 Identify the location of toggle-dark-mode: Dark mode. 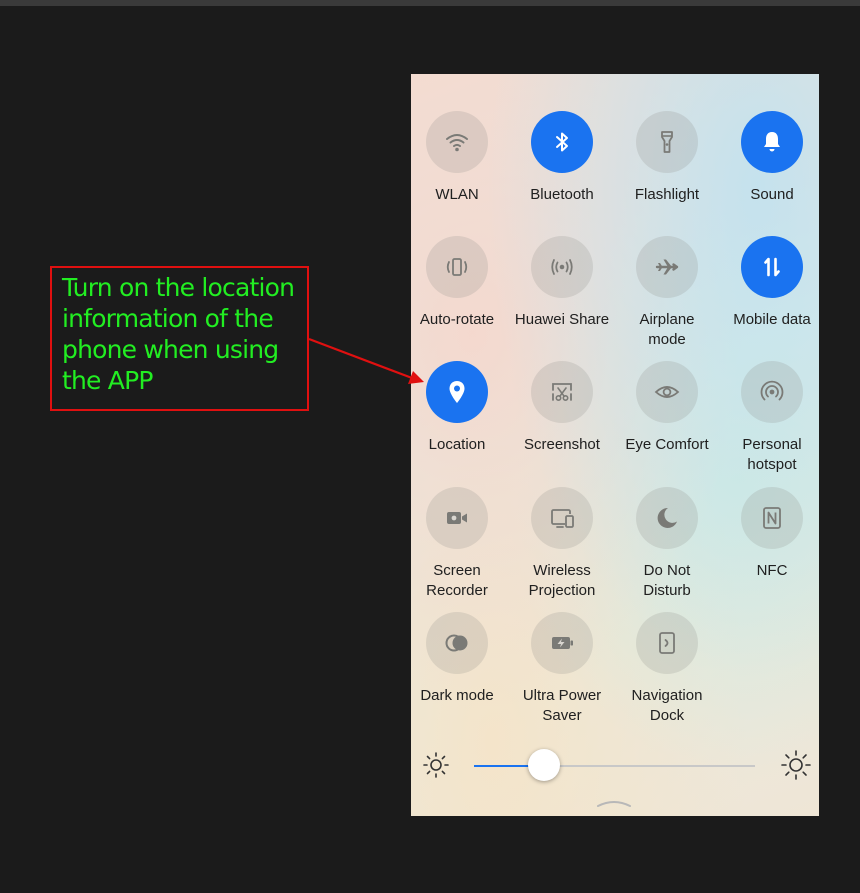
(457, 659).